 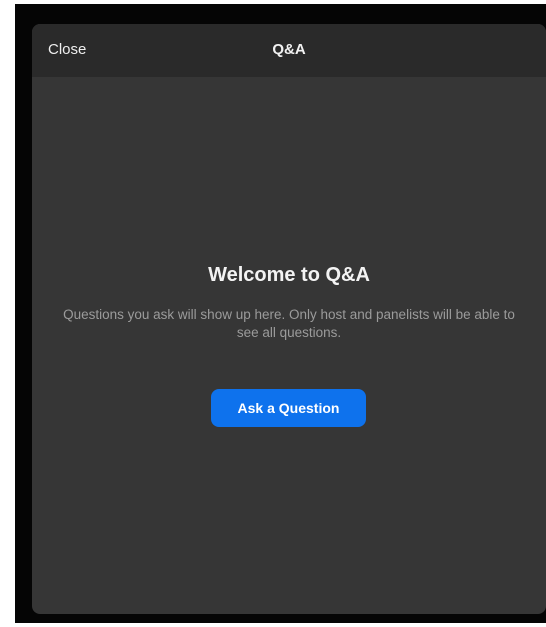 I want to click on dialog-title: Q&A, so click(x=289, y=49).